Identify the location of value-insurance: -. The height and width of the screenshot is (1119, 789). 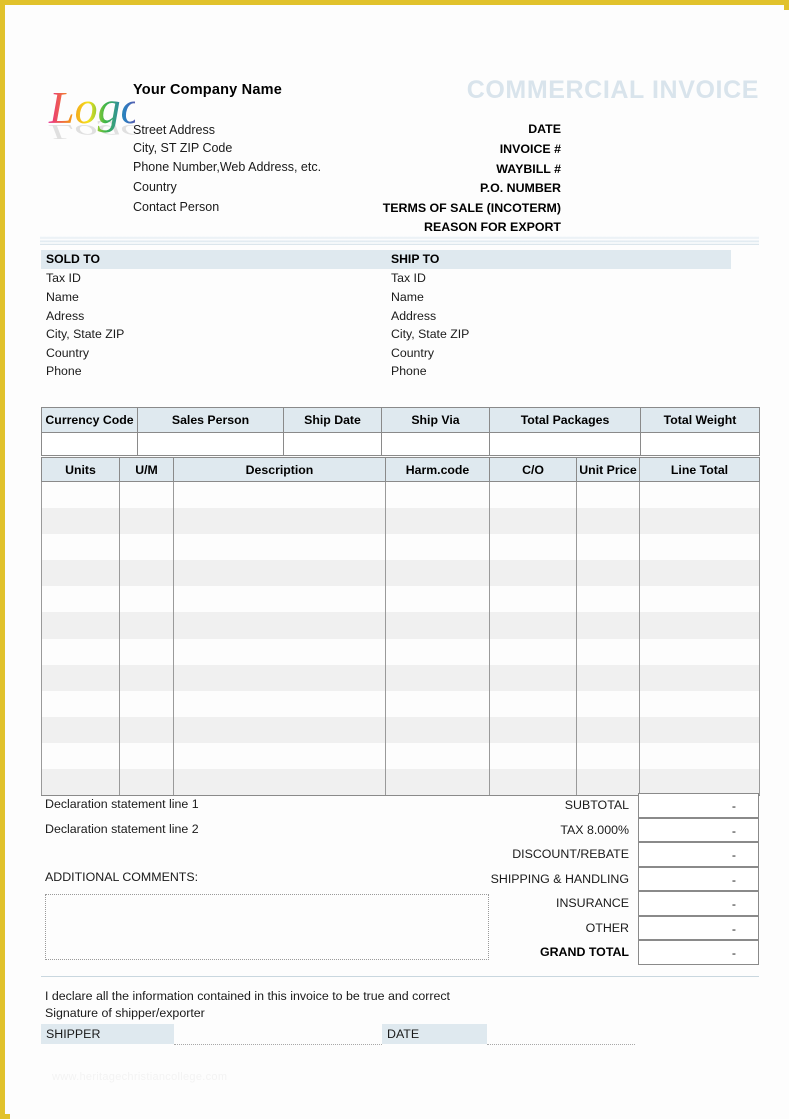
(698, 903).